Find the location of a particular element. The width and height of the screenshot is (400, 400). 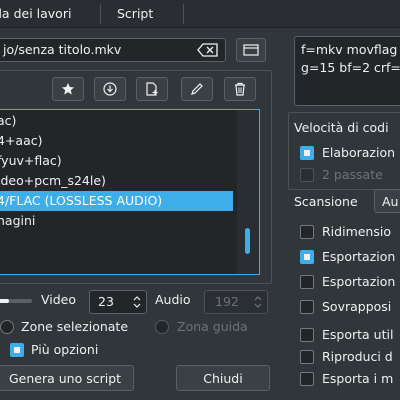

folder-icon is located at coordinates (251, 50).